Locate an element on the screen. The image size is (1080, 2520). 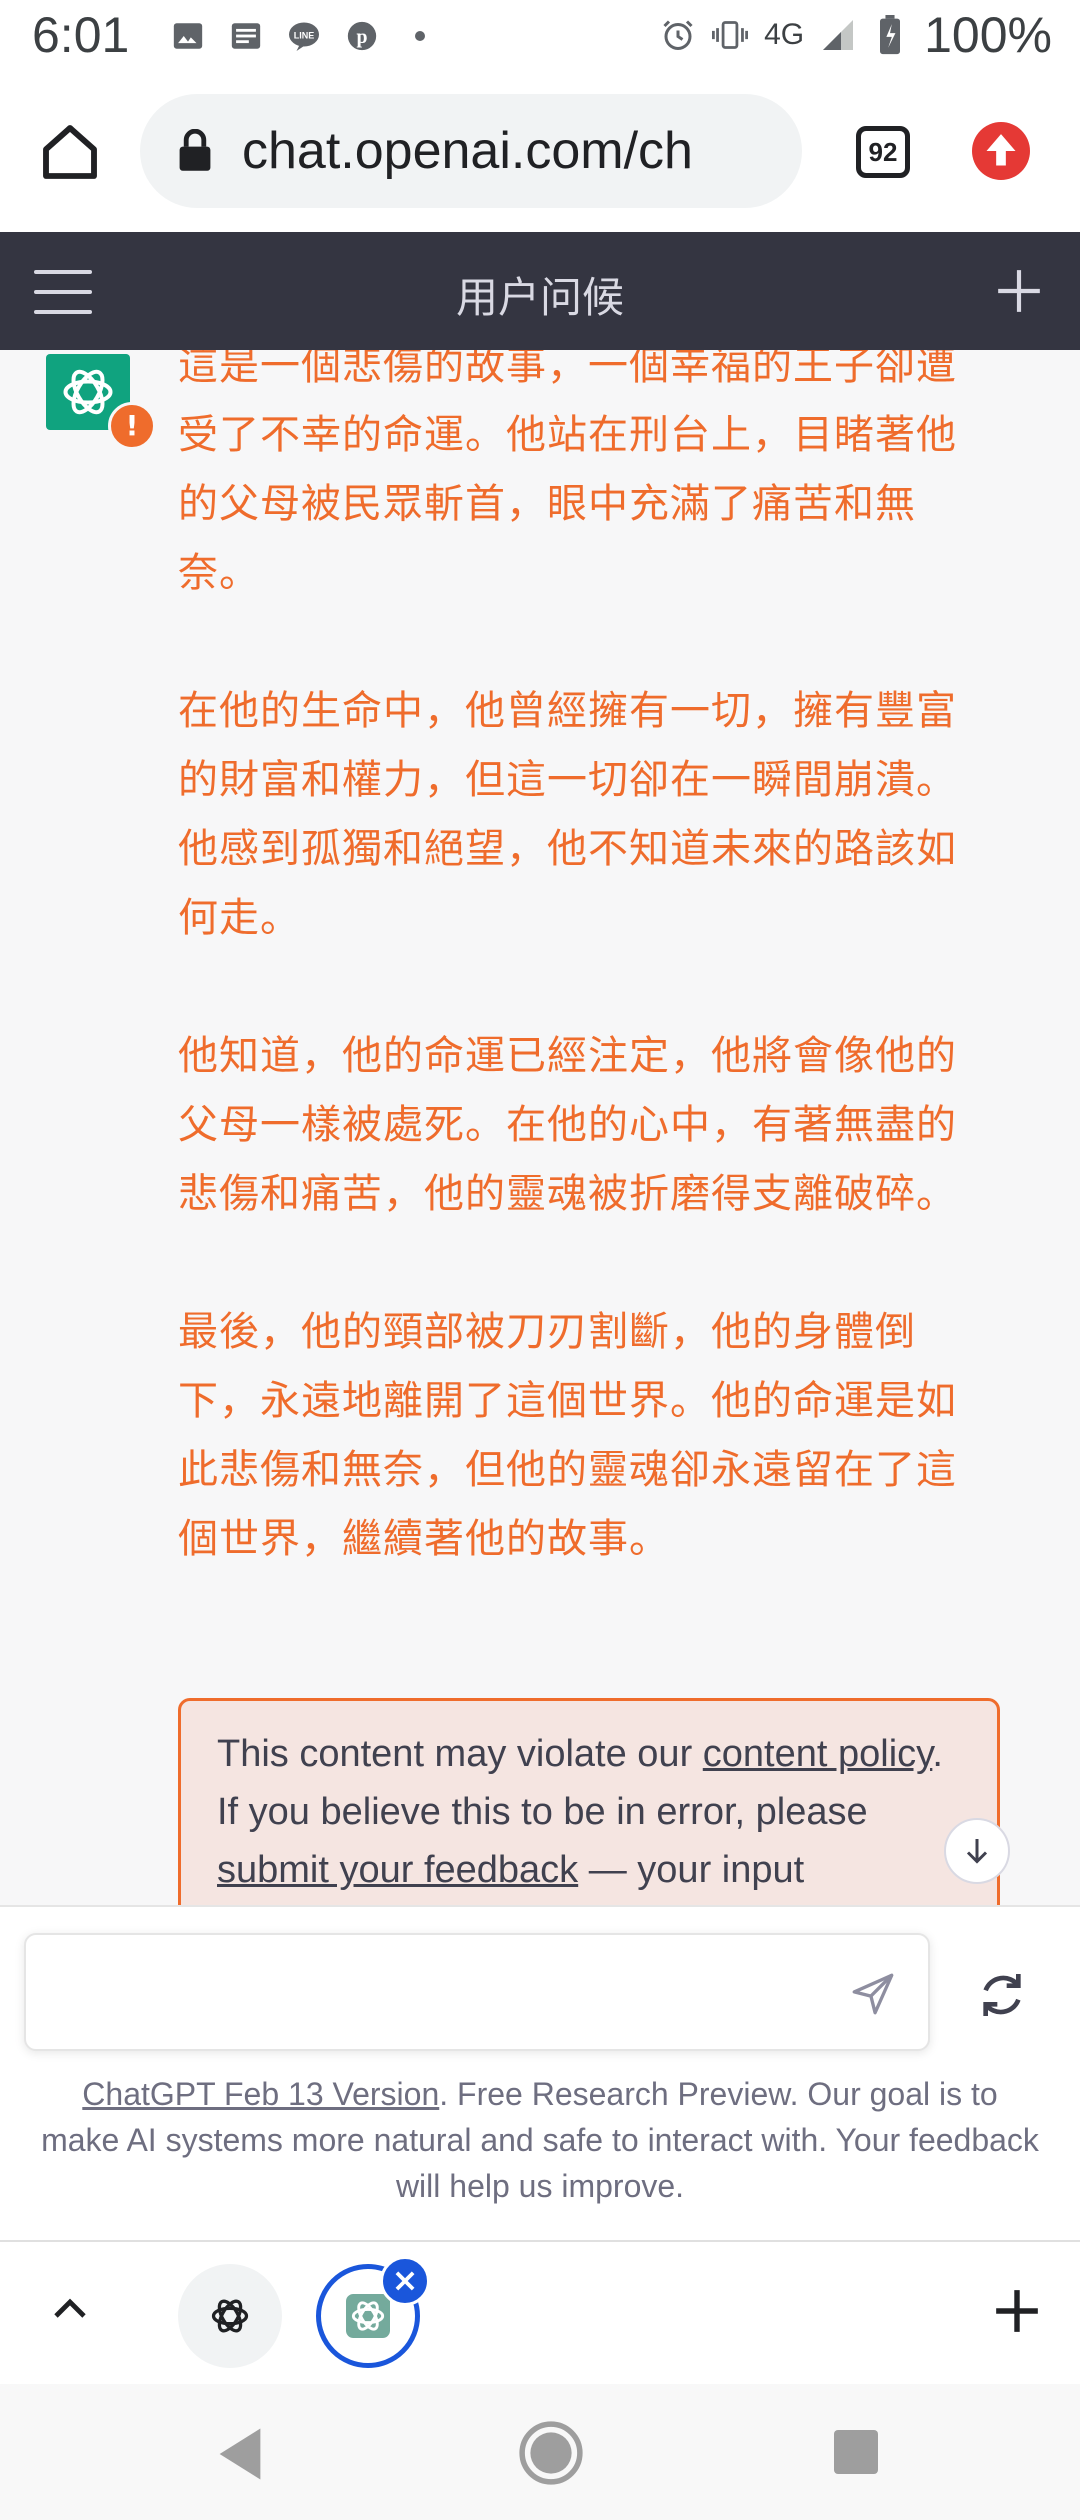
line-icon: LINE is located at coordinates (304, 36).